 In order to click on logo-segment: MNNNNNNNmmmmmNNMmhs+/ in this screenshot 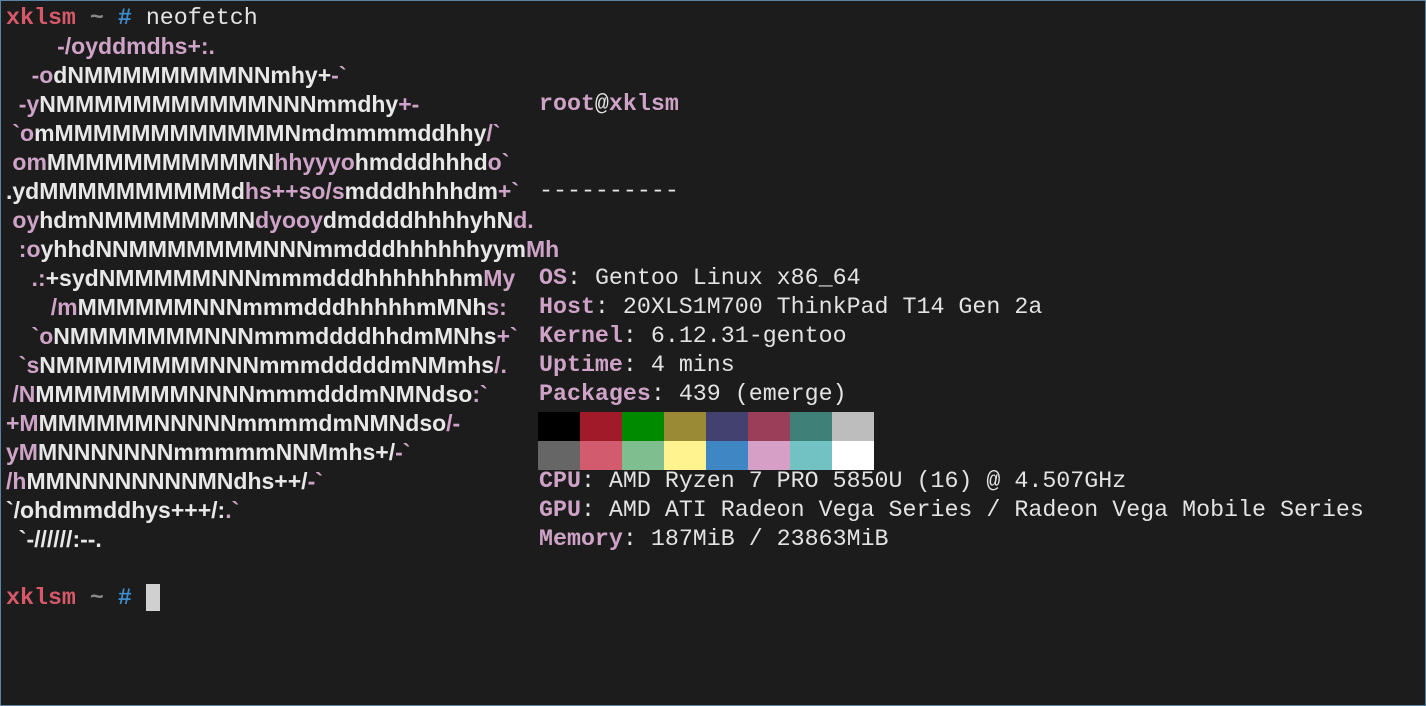, I will do `click(216, 452)`.